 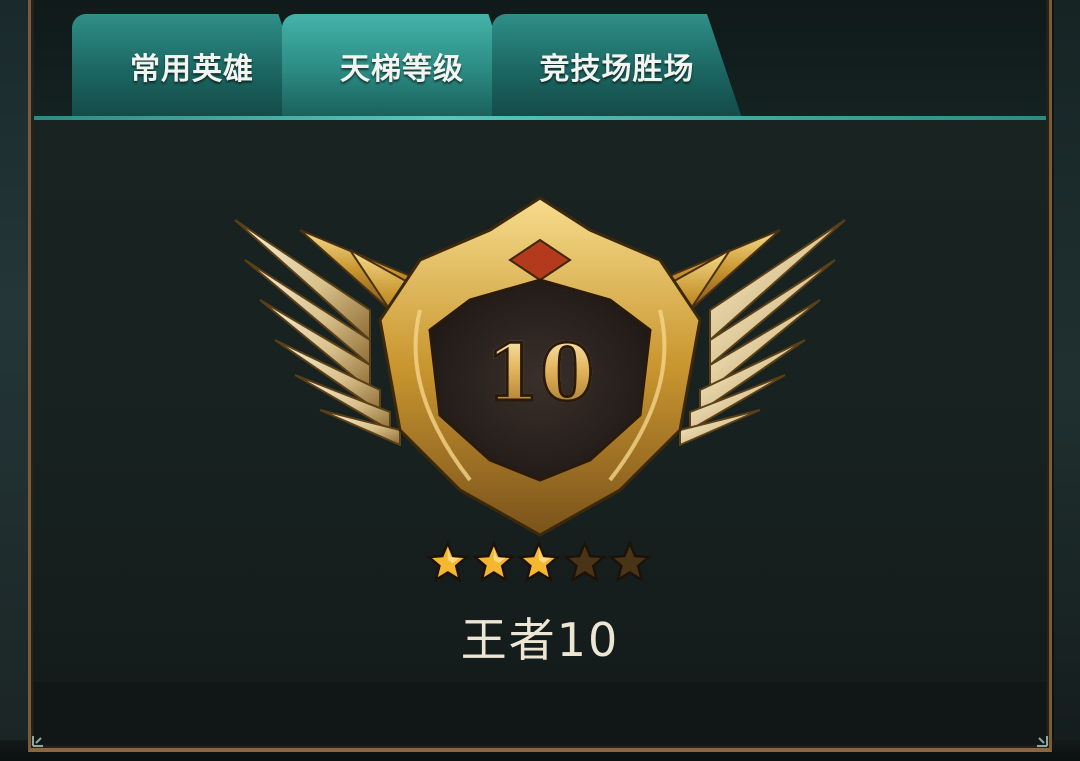 I want to click on rank-title: 王者10, so click(x=540, y=640).